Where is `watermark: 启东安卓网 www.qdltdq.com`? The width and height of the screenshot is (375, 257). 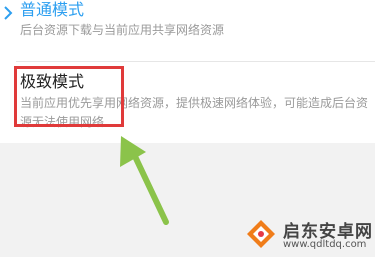 watermark: 启东安卓网 www.qdltdq.com is located at coordinates (307, 235).